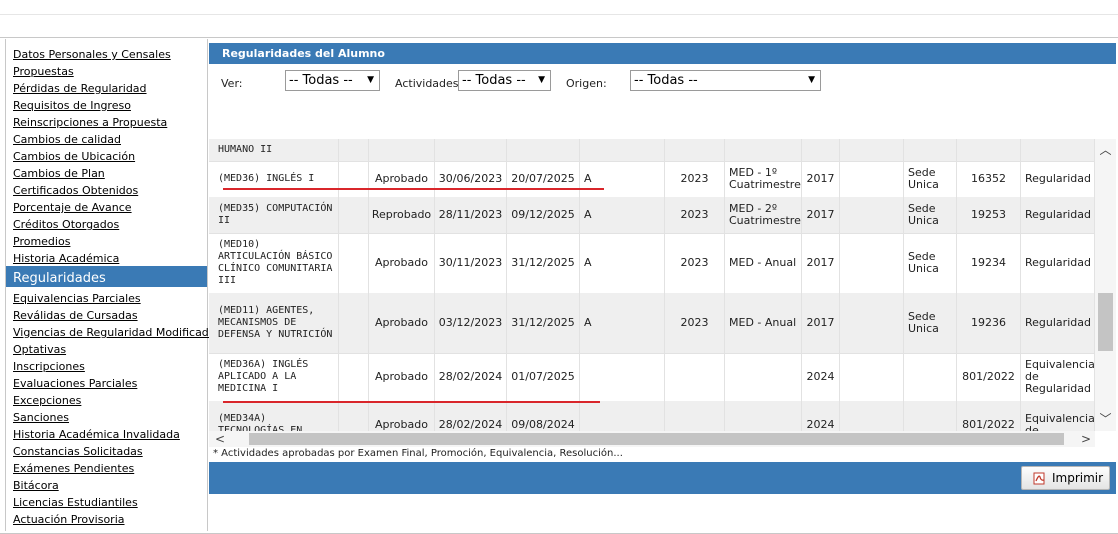 The height and width of the screenshot is (534, 1118). I want to click on sidebar-item: Evaluaciones Parciales, so click(106, 381).